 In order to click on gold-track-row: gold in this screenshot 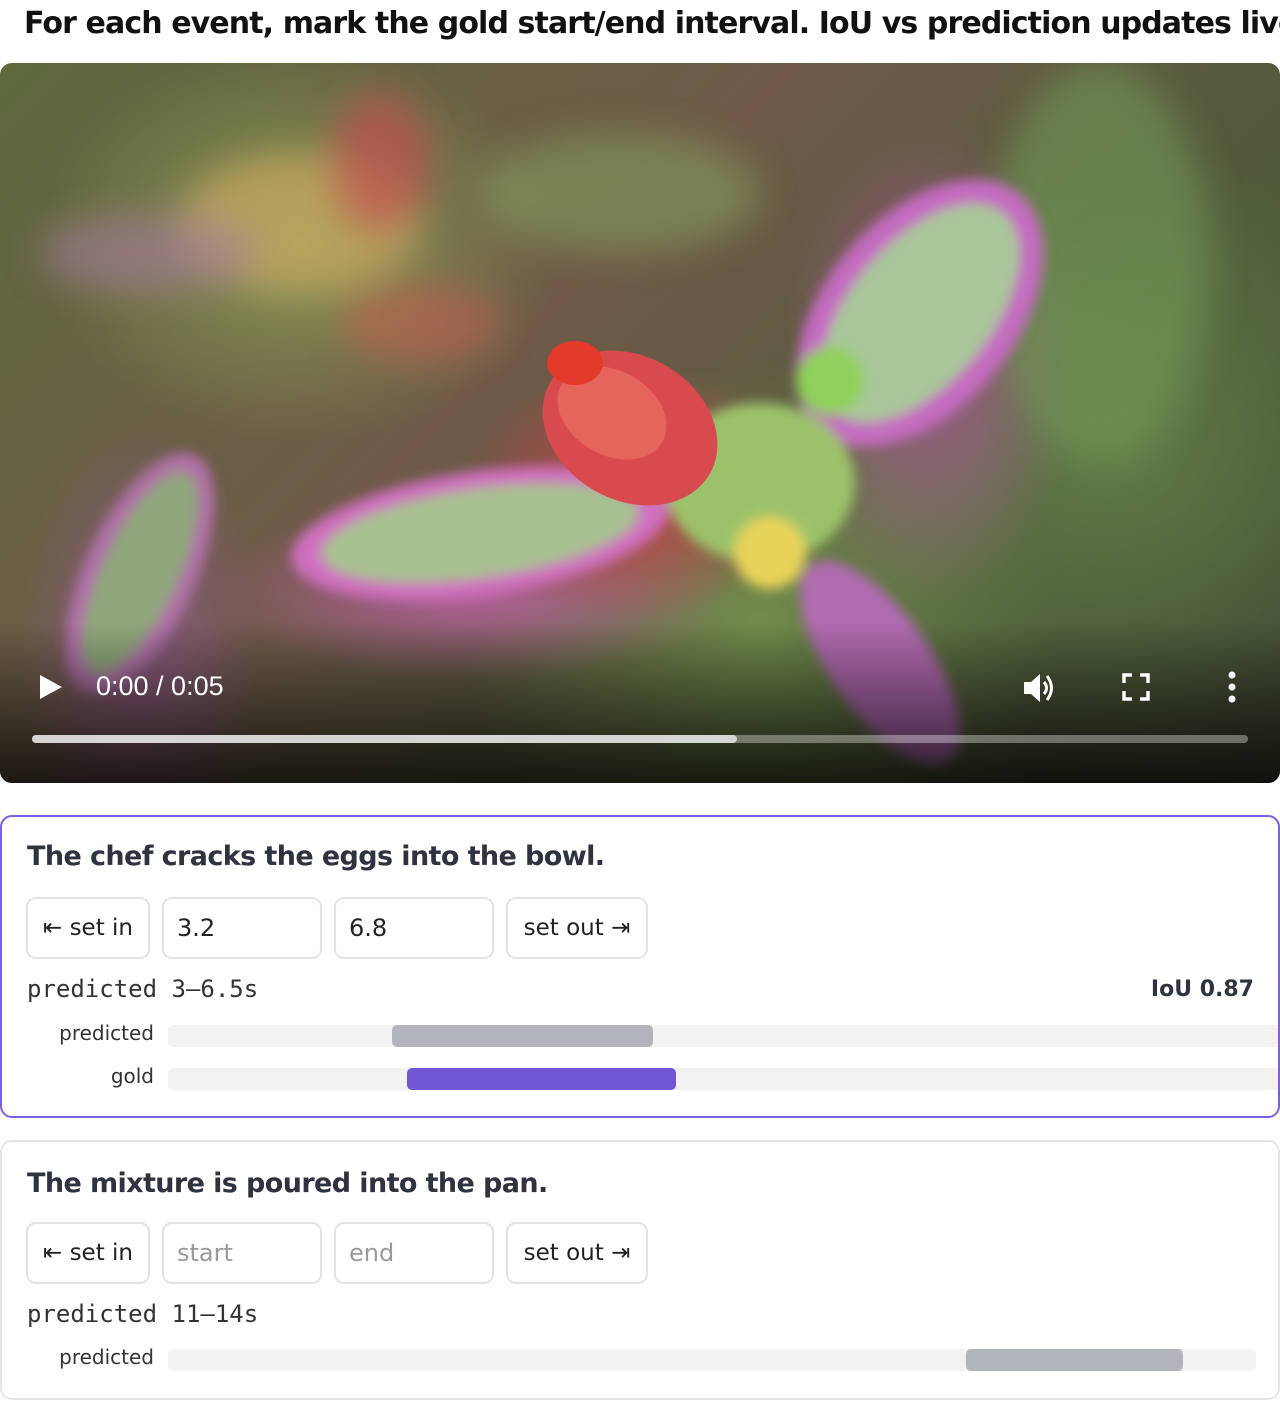, I will do `click(640, 1077)`.